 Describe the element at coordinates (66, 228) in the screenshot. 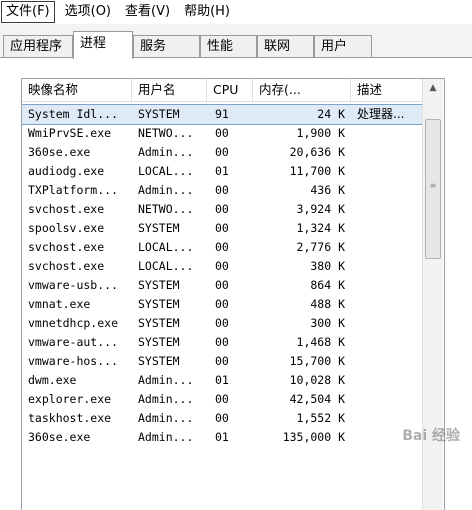

I see `process-image-name: spoolsv.exe` at that location.